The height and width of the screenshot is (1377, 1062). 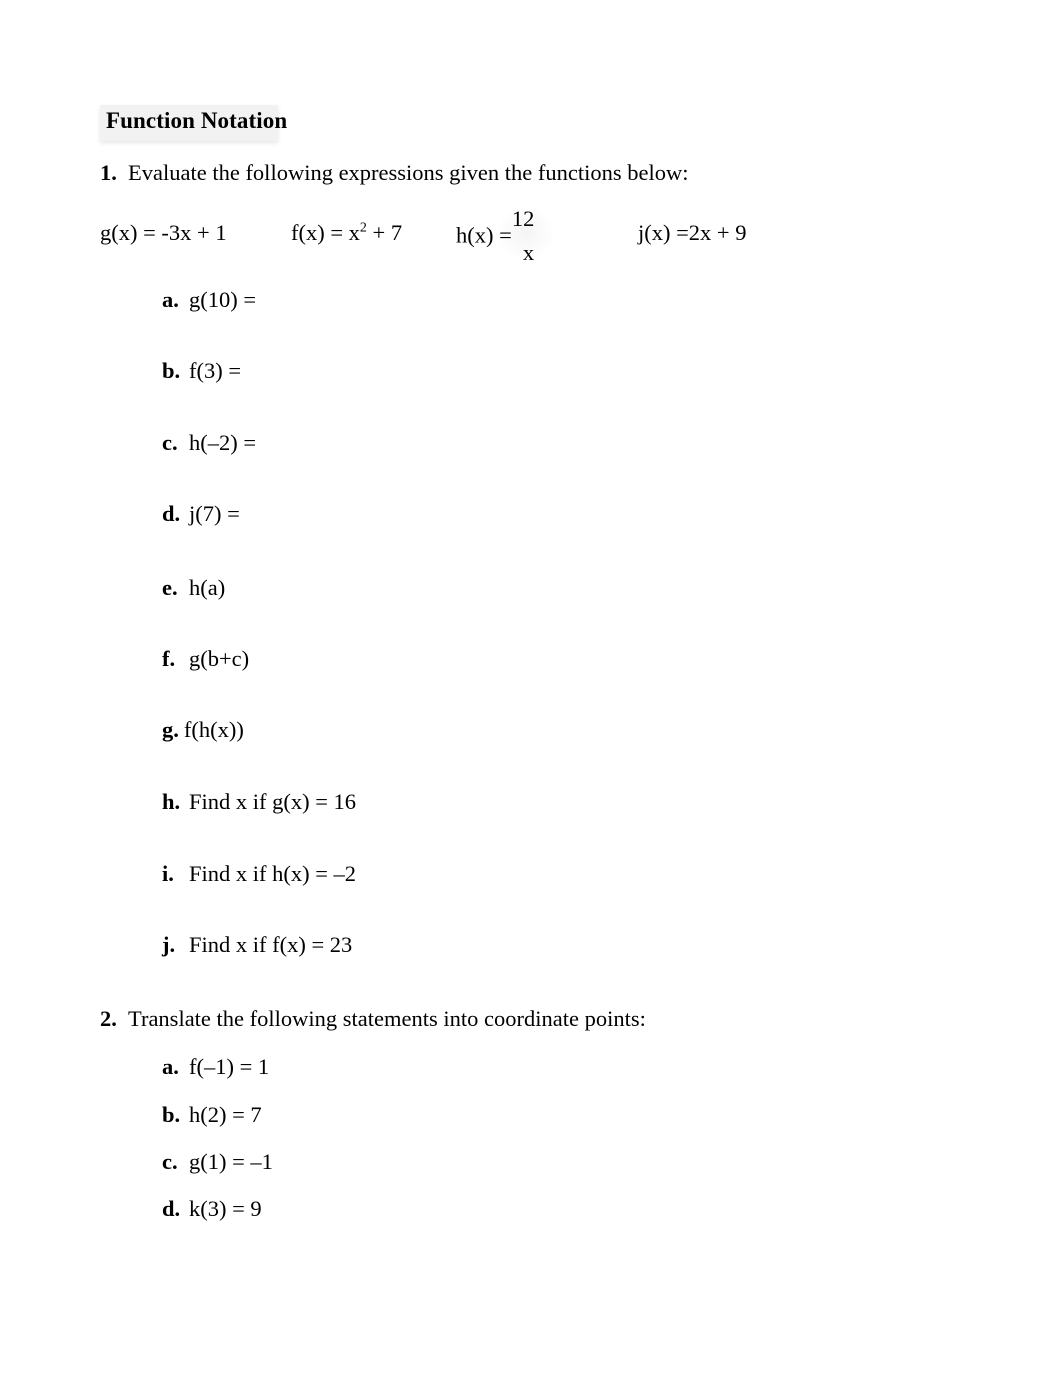 I want to click on q2-item-b-text: h(2) = 7, so click(x=225, y=1114).